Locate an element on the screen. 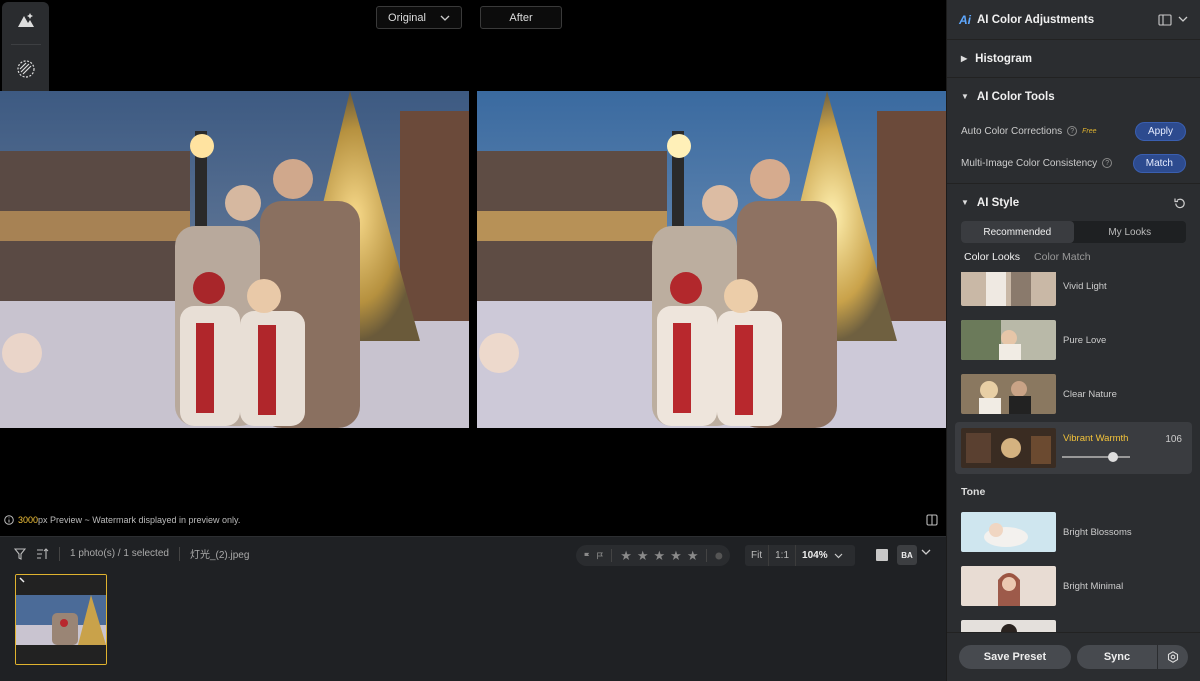  look-item: Vivid Light is located at coordinates (1073, 292).